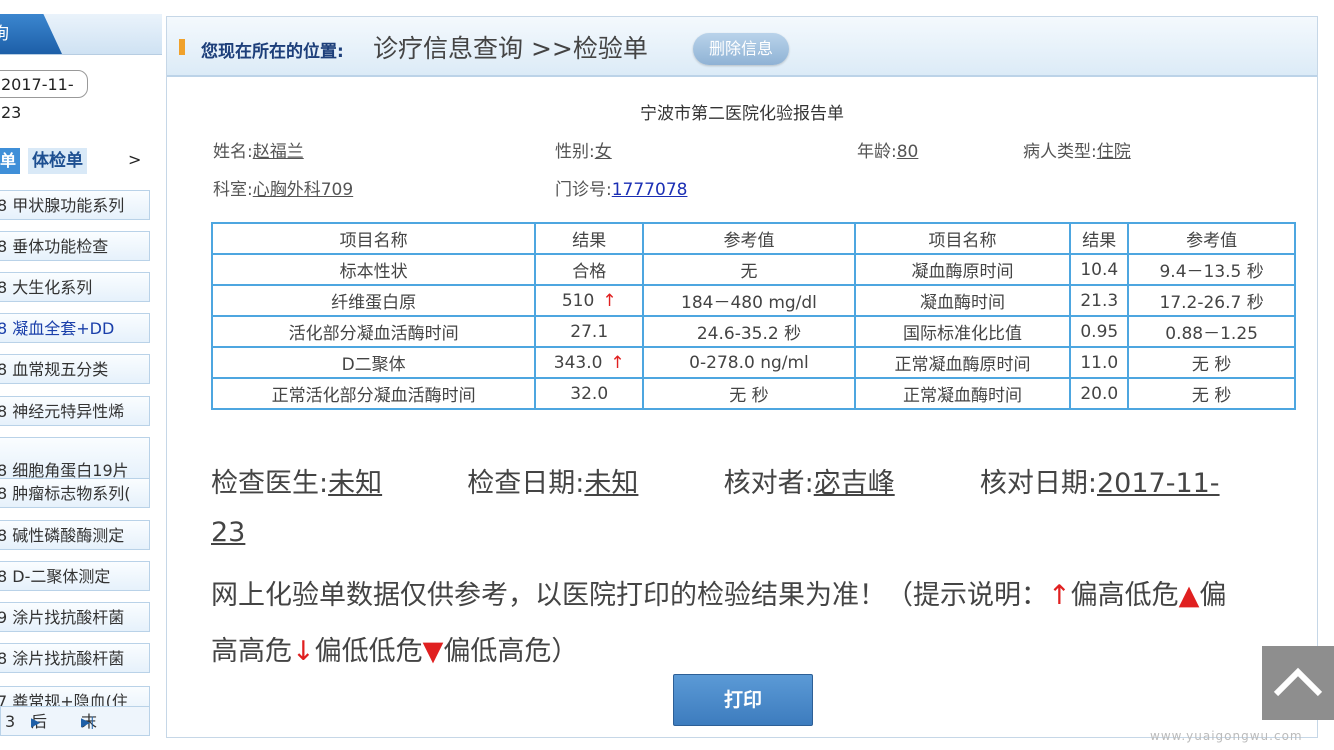 This screenshot has width=1334, height=750. Describe the element at coordinates (88, 722) in the screenshot. I see `last-page-icon: ▶|` at that location.